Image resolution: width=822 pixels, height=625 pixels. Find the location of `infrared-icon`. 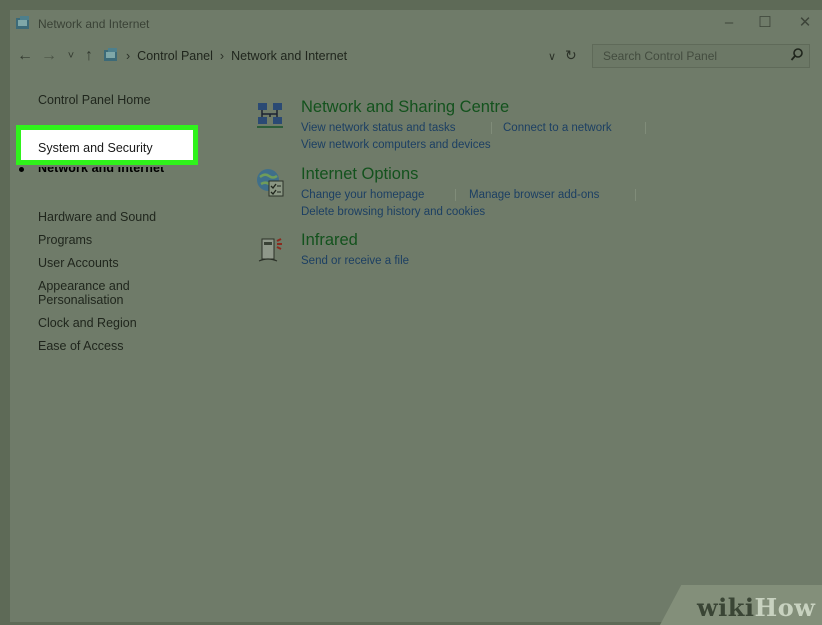

infrared-icon is located at coordinates (271, 249).